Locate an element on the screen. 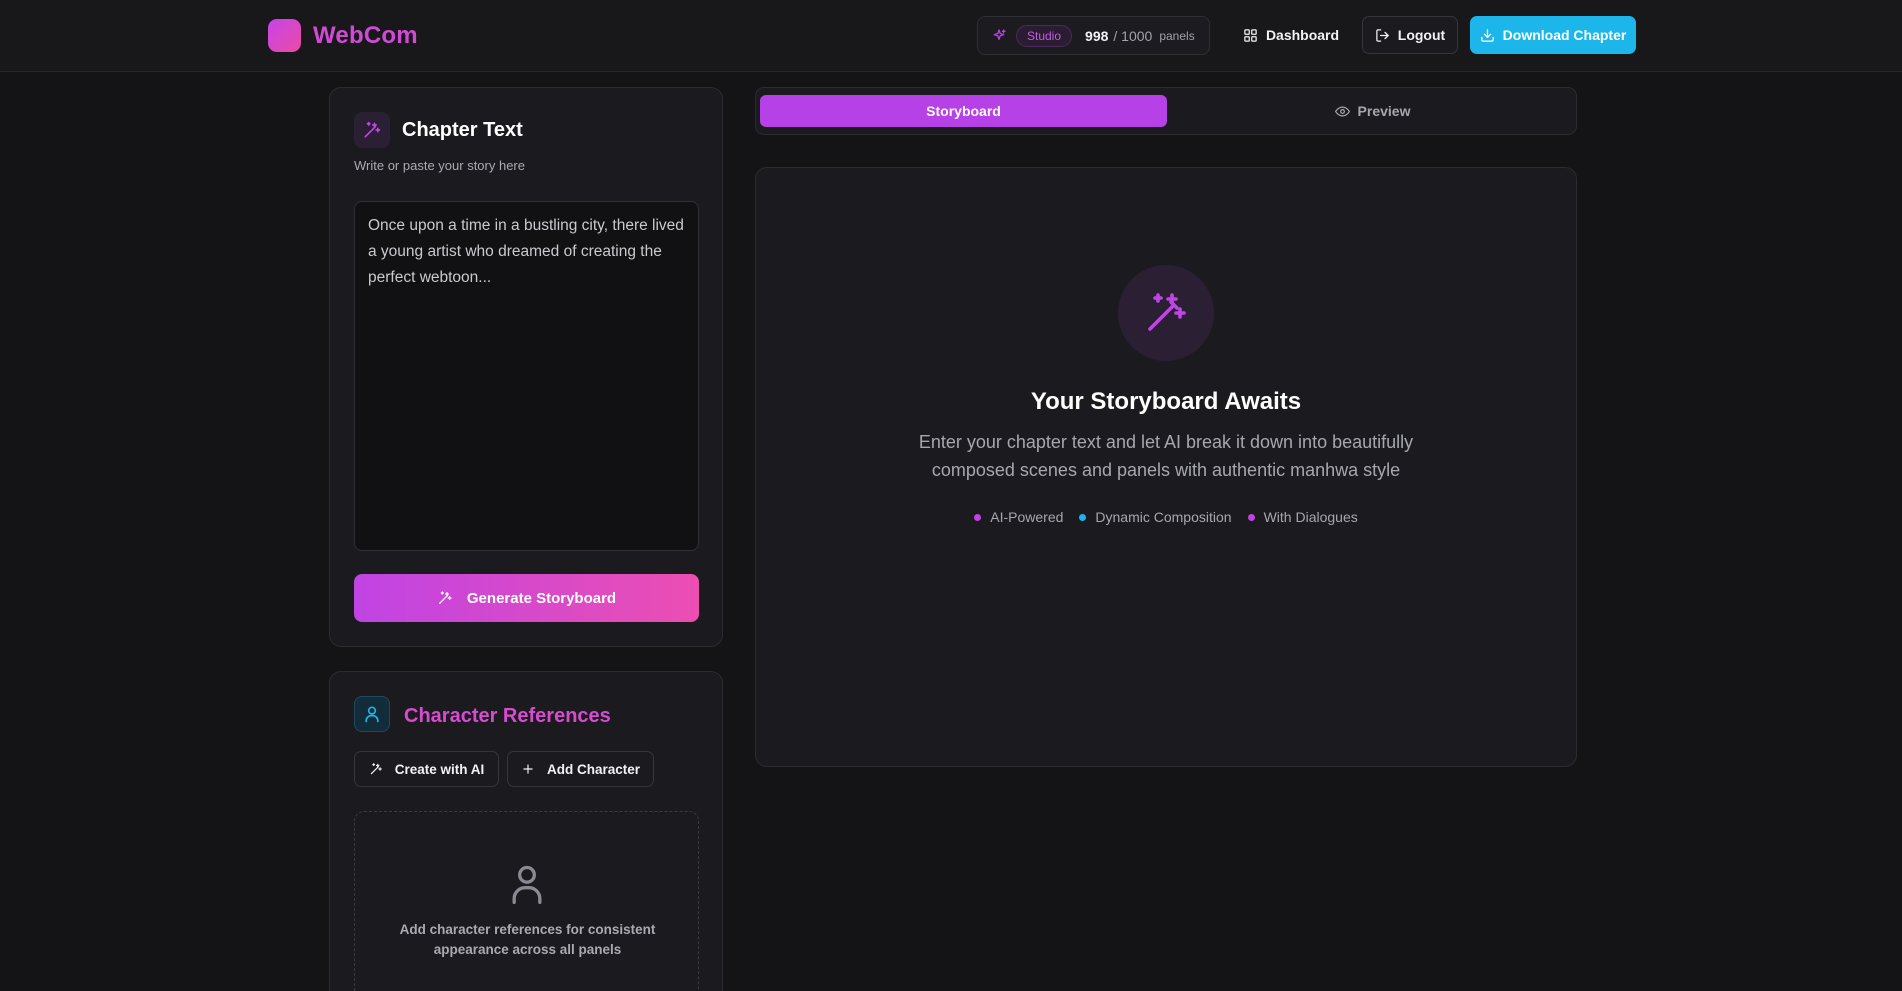 Image resolution: width=1902 pixels, height=991 pixels. feature-item: Dynamic Composition is located at coordinates (1155, 517).